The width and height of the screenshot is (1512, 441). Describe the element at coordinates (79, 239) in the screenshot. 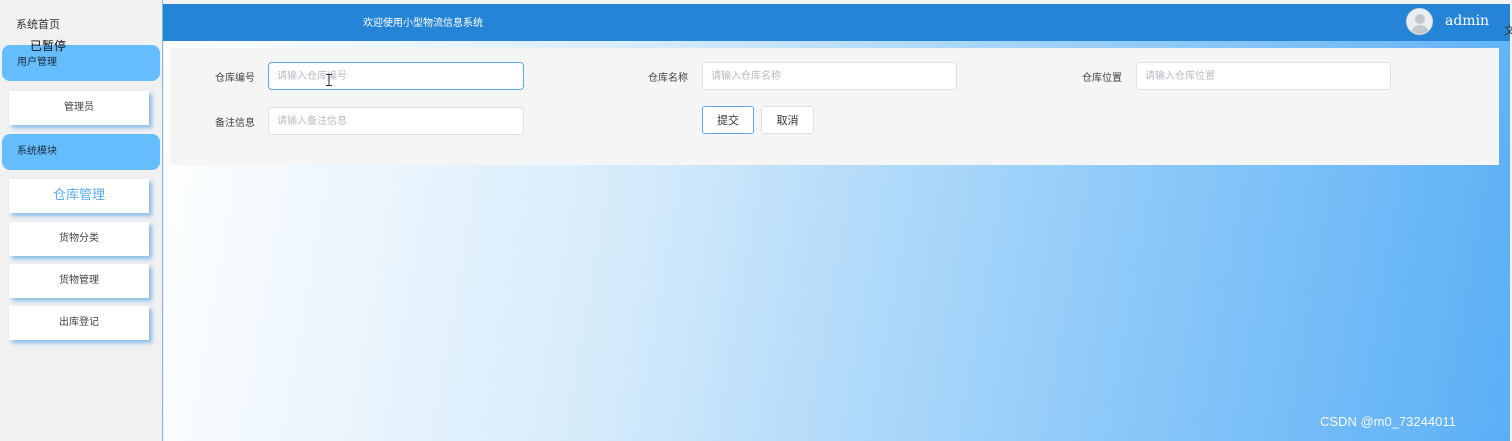

I see `sidebar-item-goods-category: 货物分类` at that location.